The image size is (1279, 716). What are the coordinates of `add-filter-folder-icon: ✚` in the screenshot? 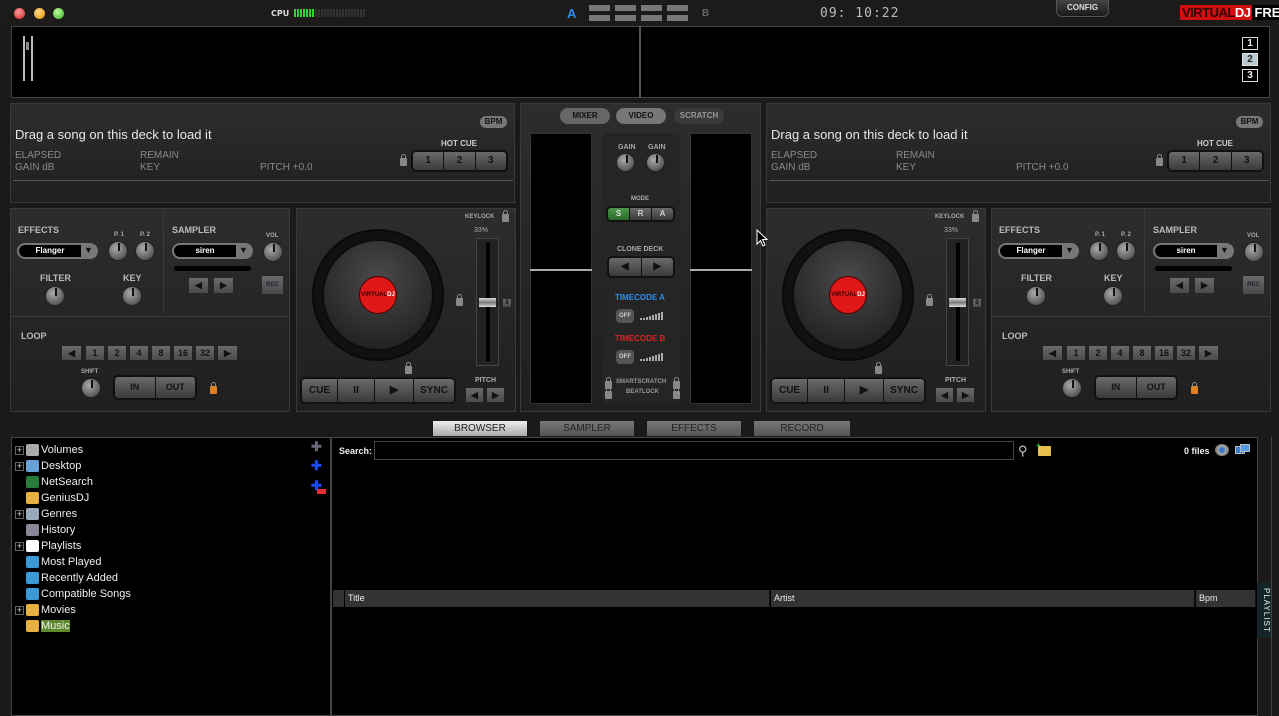 It's located at (318, 466).